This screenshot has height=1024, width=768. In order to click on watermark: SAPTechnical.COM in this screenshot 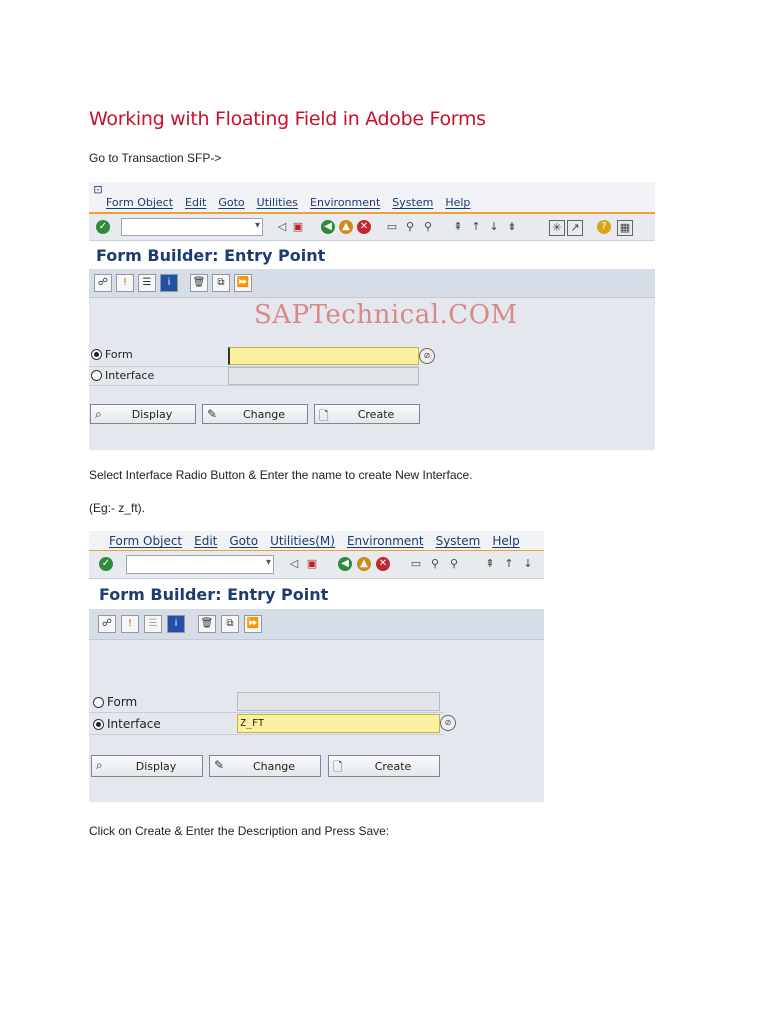, I will do `click(386, 315)`.